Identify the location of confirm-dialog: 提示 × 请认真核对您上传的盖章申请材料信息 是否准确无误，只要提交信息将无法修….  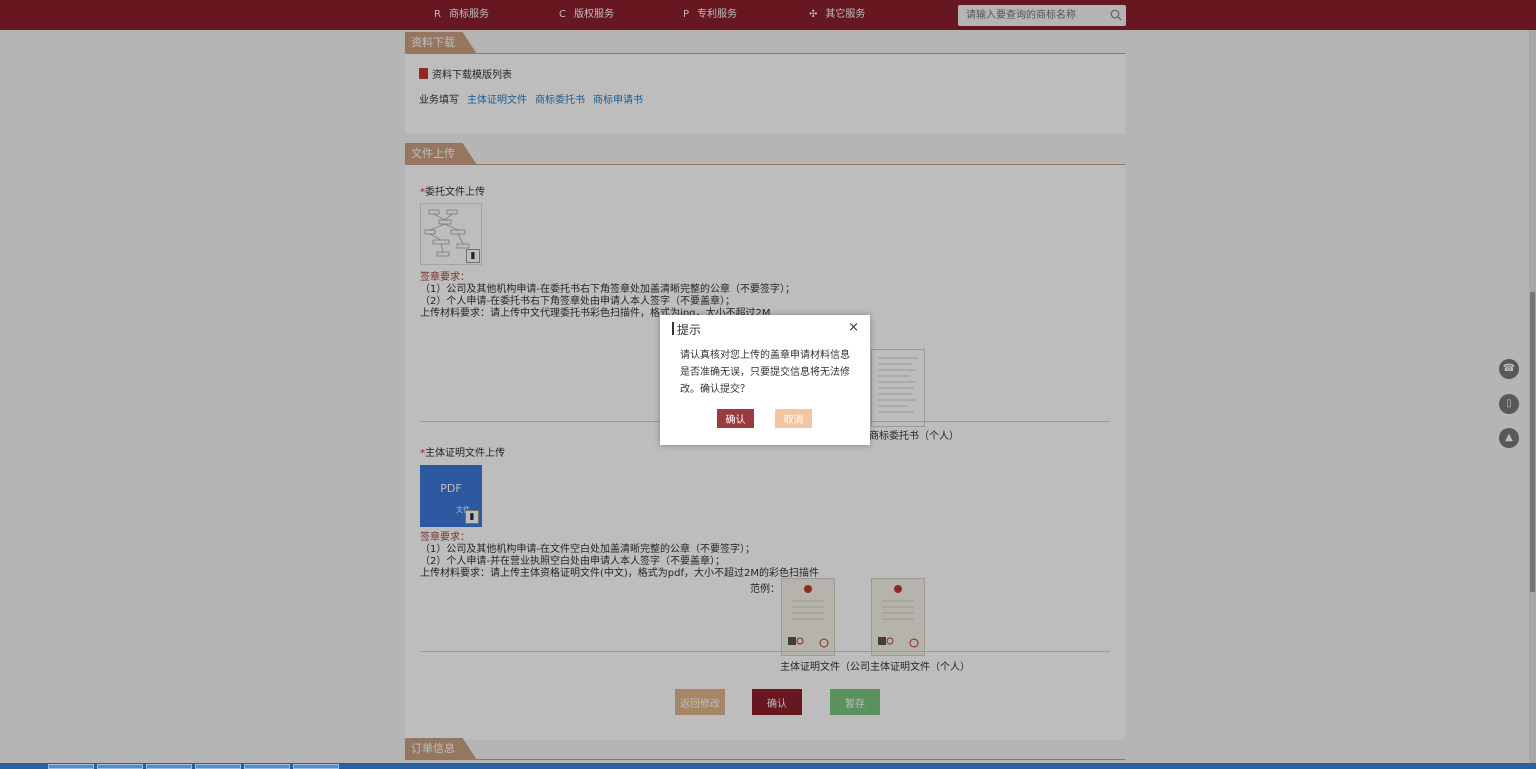
(765, 380).